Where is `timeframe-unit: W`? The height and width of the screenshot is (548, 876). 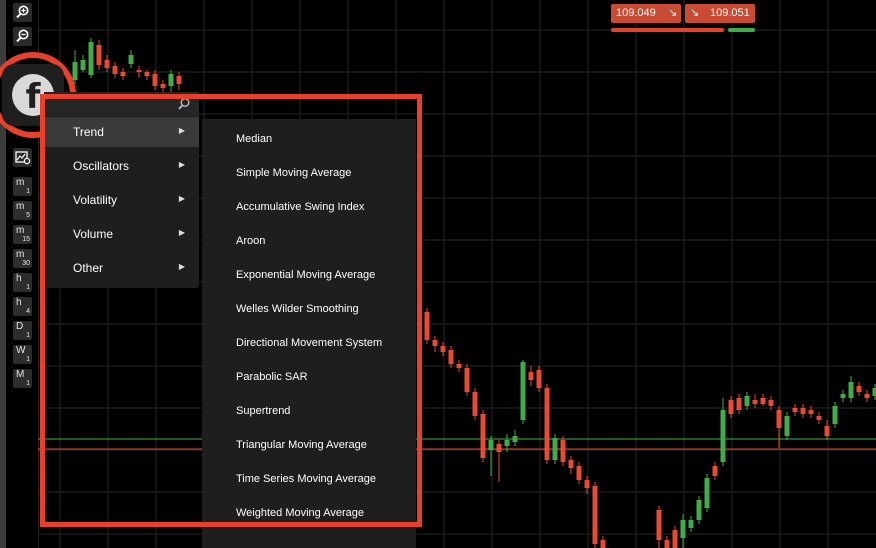 timeframe-unit: W is located at coordinates (21, 350).